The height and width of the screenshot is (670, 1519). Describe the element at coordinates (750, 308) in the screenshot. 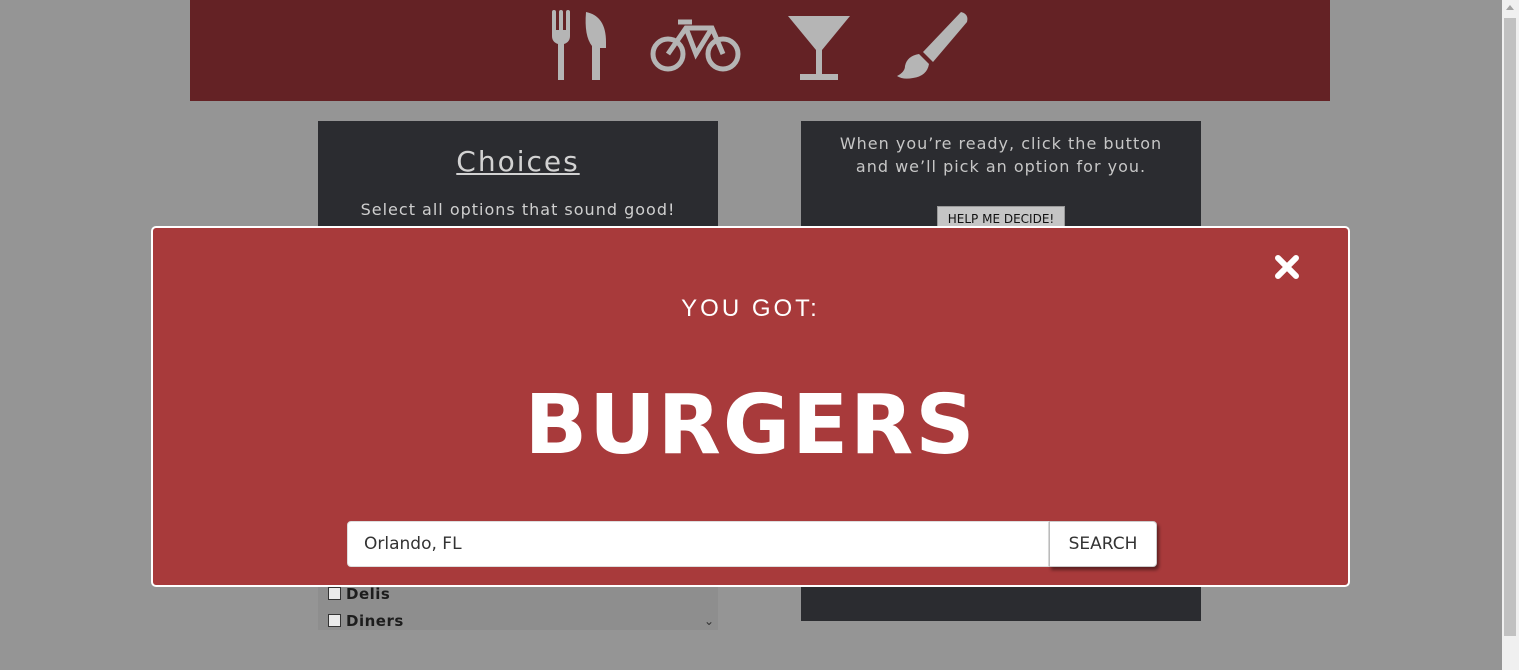

I see `result-heading: YOU GOT:` at that location.